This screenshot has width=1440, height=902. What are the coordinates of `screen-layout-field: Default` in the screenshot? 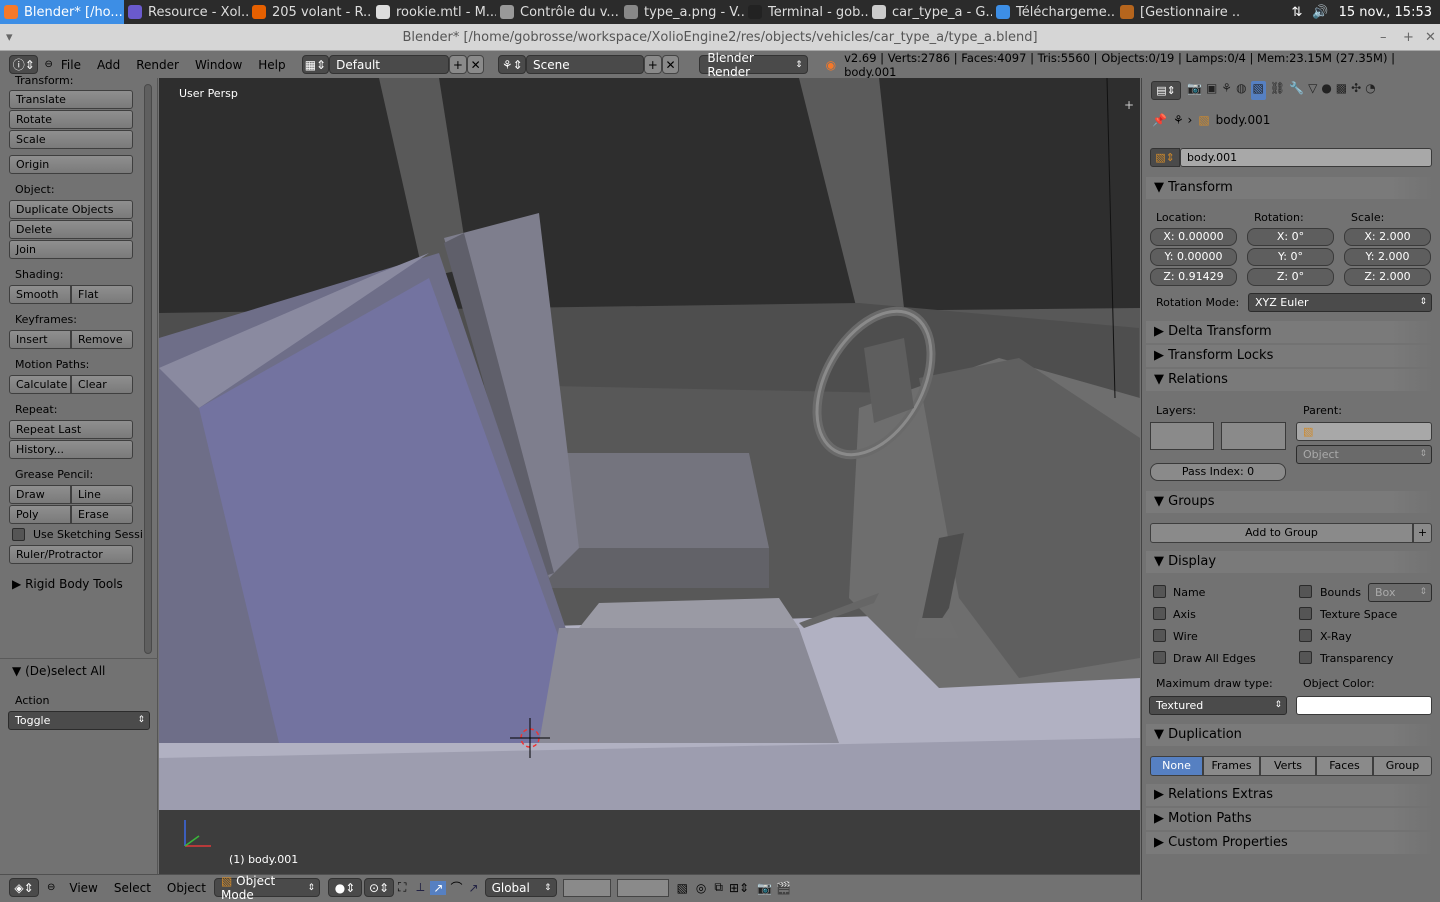 It's located at (389, 64).